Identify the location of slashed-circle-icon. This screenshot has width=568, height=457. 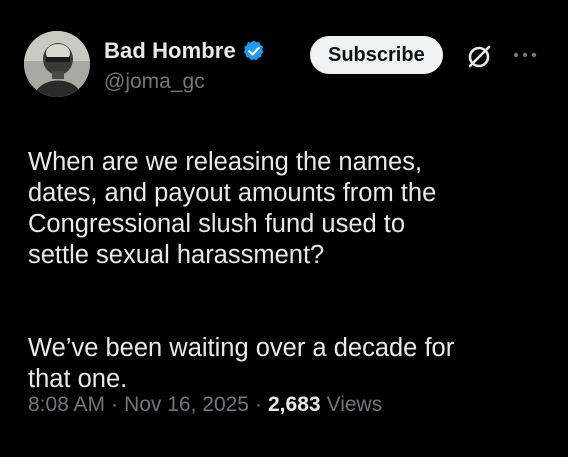
(479, 57).